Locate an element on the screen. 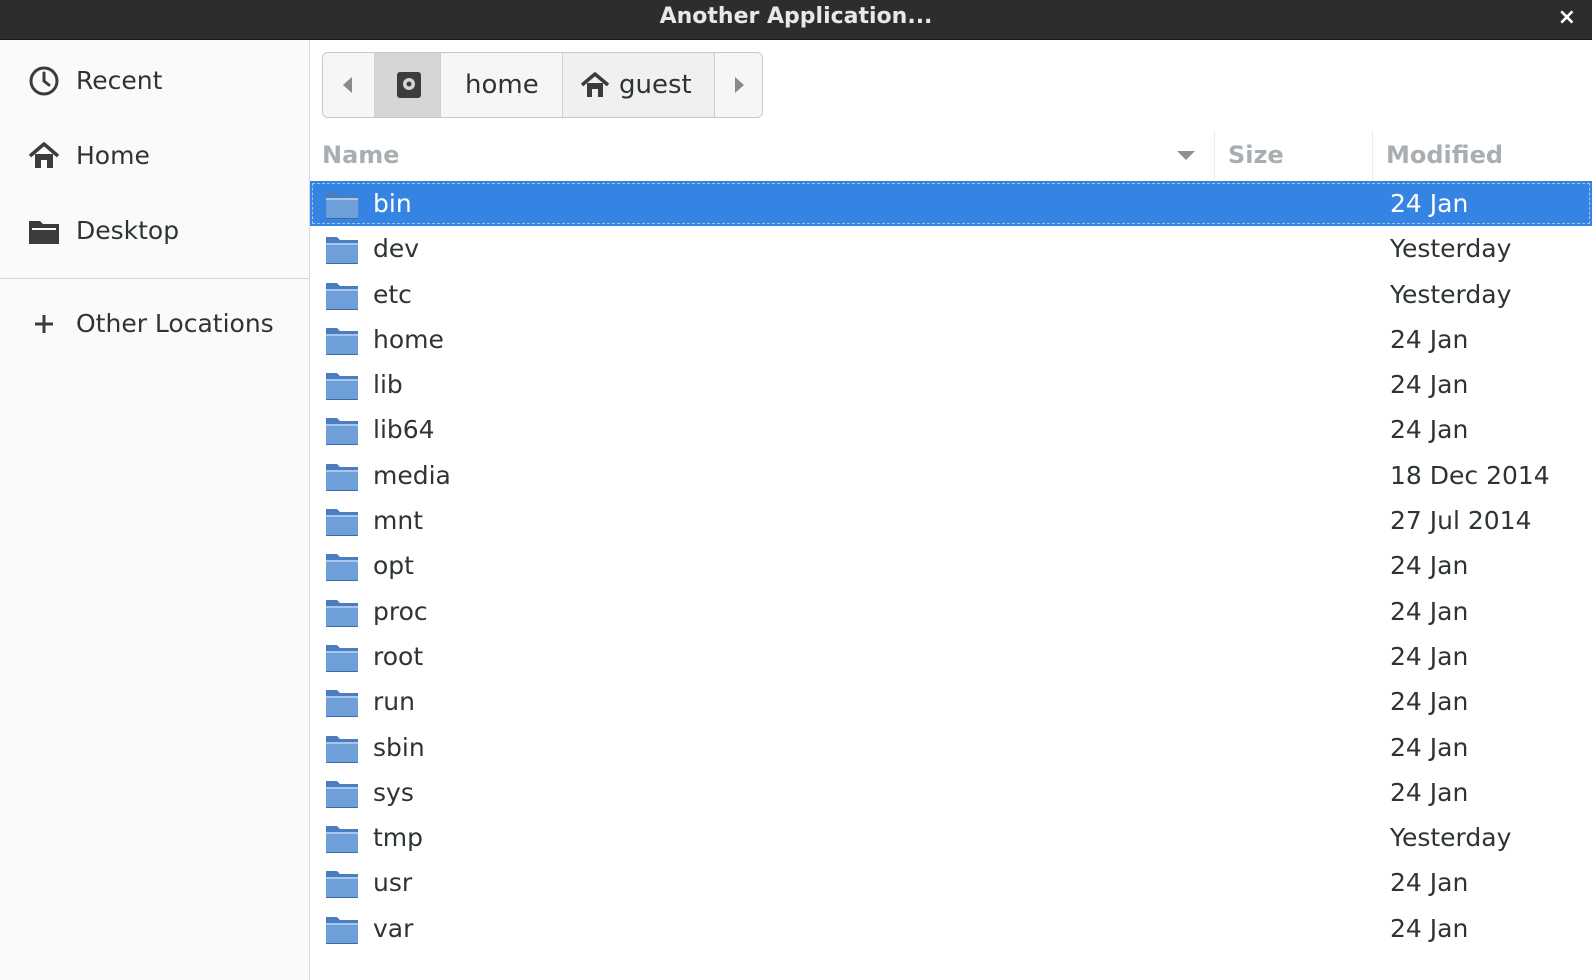 This screenshot has height=980, width=1592. file-name: home is located at coordinates (408, 339).